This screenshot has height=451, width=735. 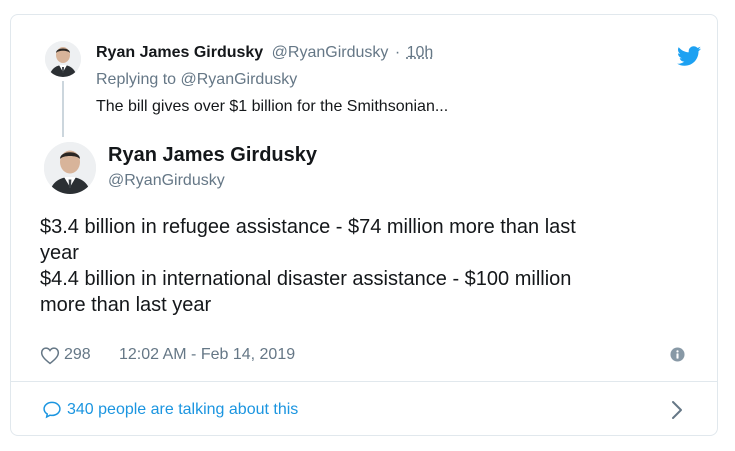 What do you see at coordinates (179, 52) in the screenshot?
I see `parent-author-name: Ryan James Girdusky` at bounding box center [179, 52].